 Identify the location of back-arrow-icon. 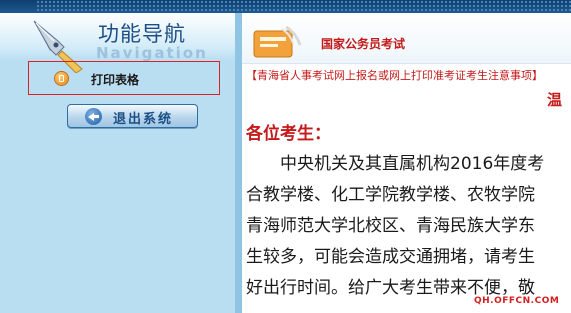
(93, 116).